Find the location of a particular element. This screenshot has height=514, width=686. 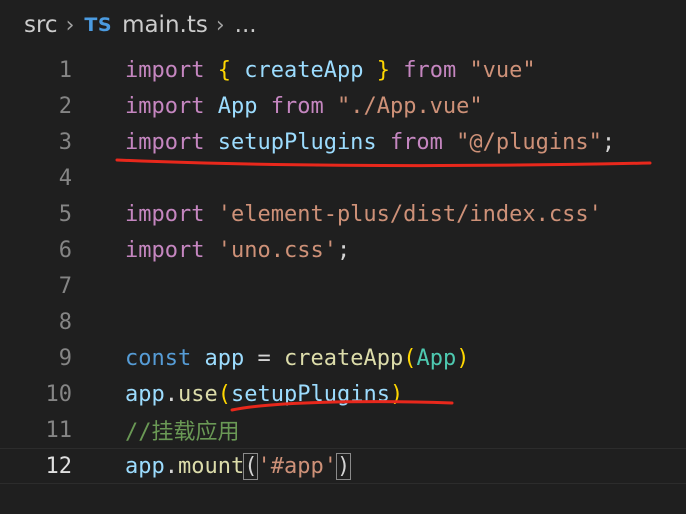

red-underline-line10 is located at coordinates (342, 406).